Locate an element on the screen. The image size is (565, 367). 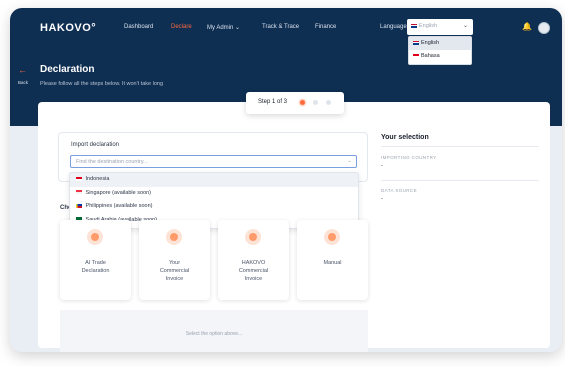
singapore-flag-icon is located at coordinates (79, 192).